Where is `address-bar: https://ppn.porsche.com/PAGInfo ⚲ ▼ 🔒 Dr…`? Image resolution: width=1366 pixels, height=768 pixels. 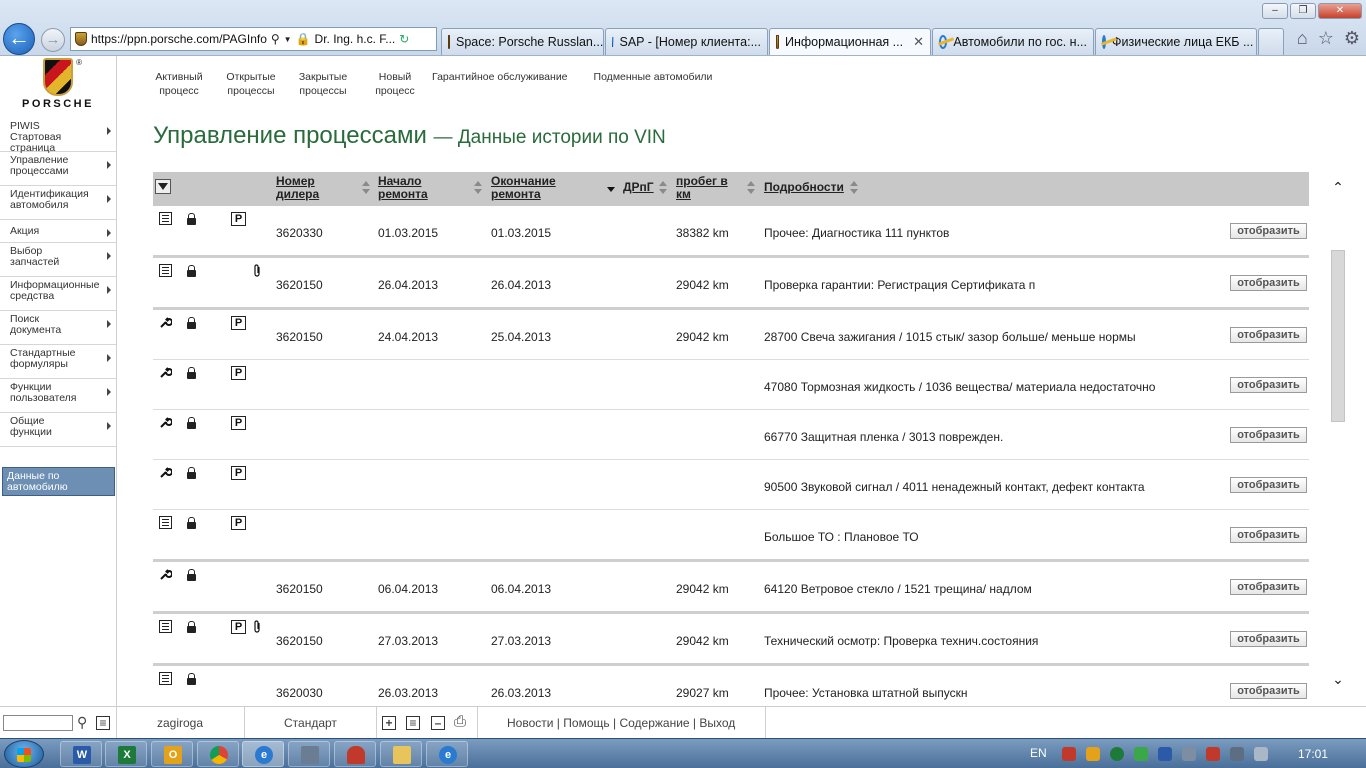
address-bar: https://ppn.porsche.com/PAGInfo ⚲ ▼ 🔒 Dr… is located at coordinates (253, 39).